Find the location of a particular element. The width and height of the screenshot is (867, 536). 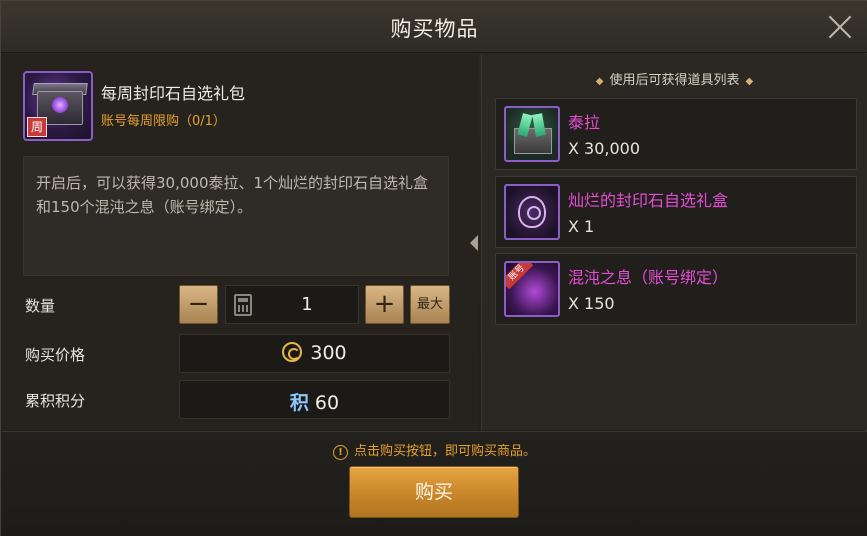

purchase-limit: 账号每周限购（0/1） is located at coordinates (163, 121).